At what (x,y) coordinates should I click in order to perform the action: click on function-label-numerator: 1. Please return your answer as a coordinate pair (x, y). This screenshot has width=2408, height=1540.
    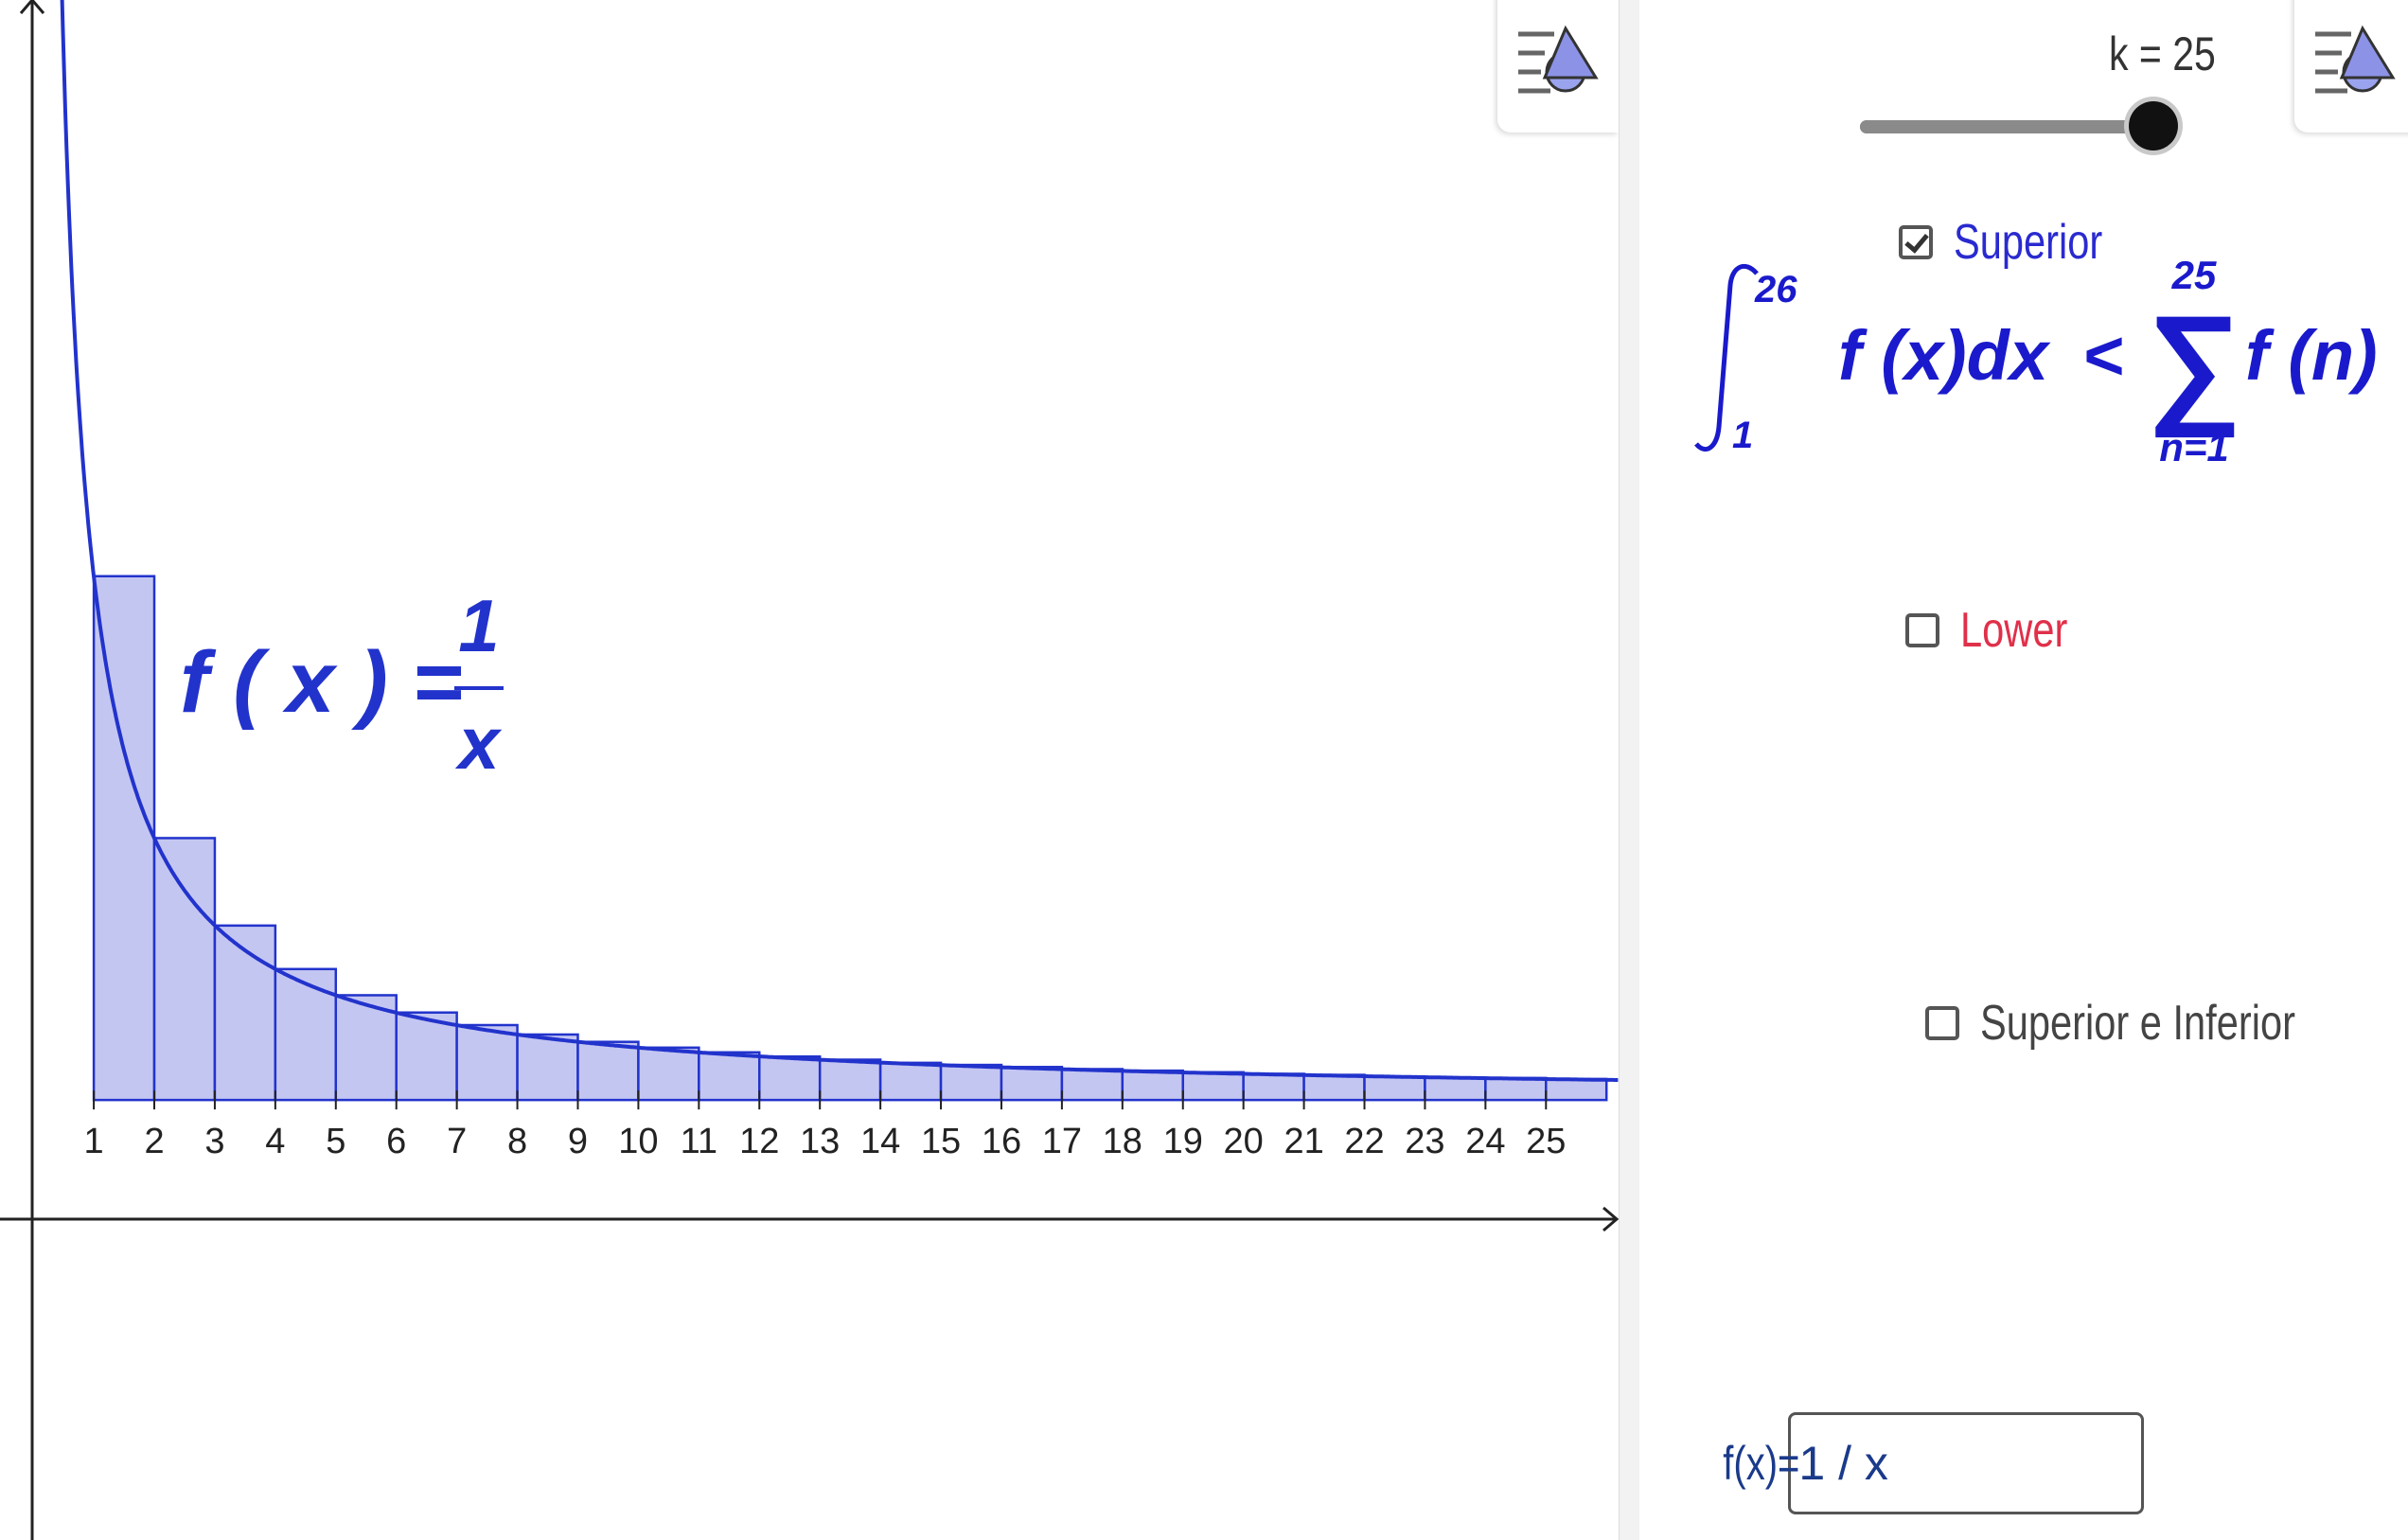
    Looking at the image, I should click on (478, 625).